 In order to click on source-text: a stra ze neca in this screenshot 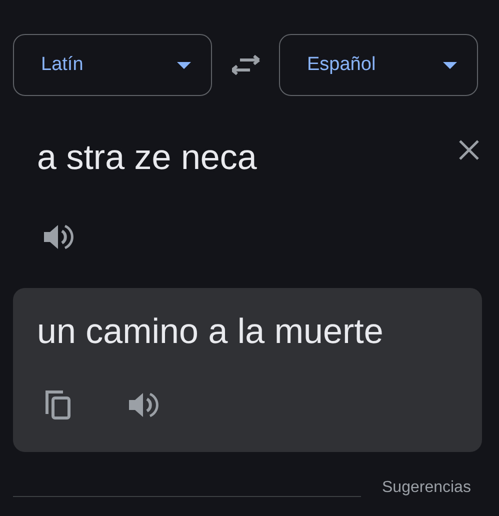, I will do `click(147, 158)`.